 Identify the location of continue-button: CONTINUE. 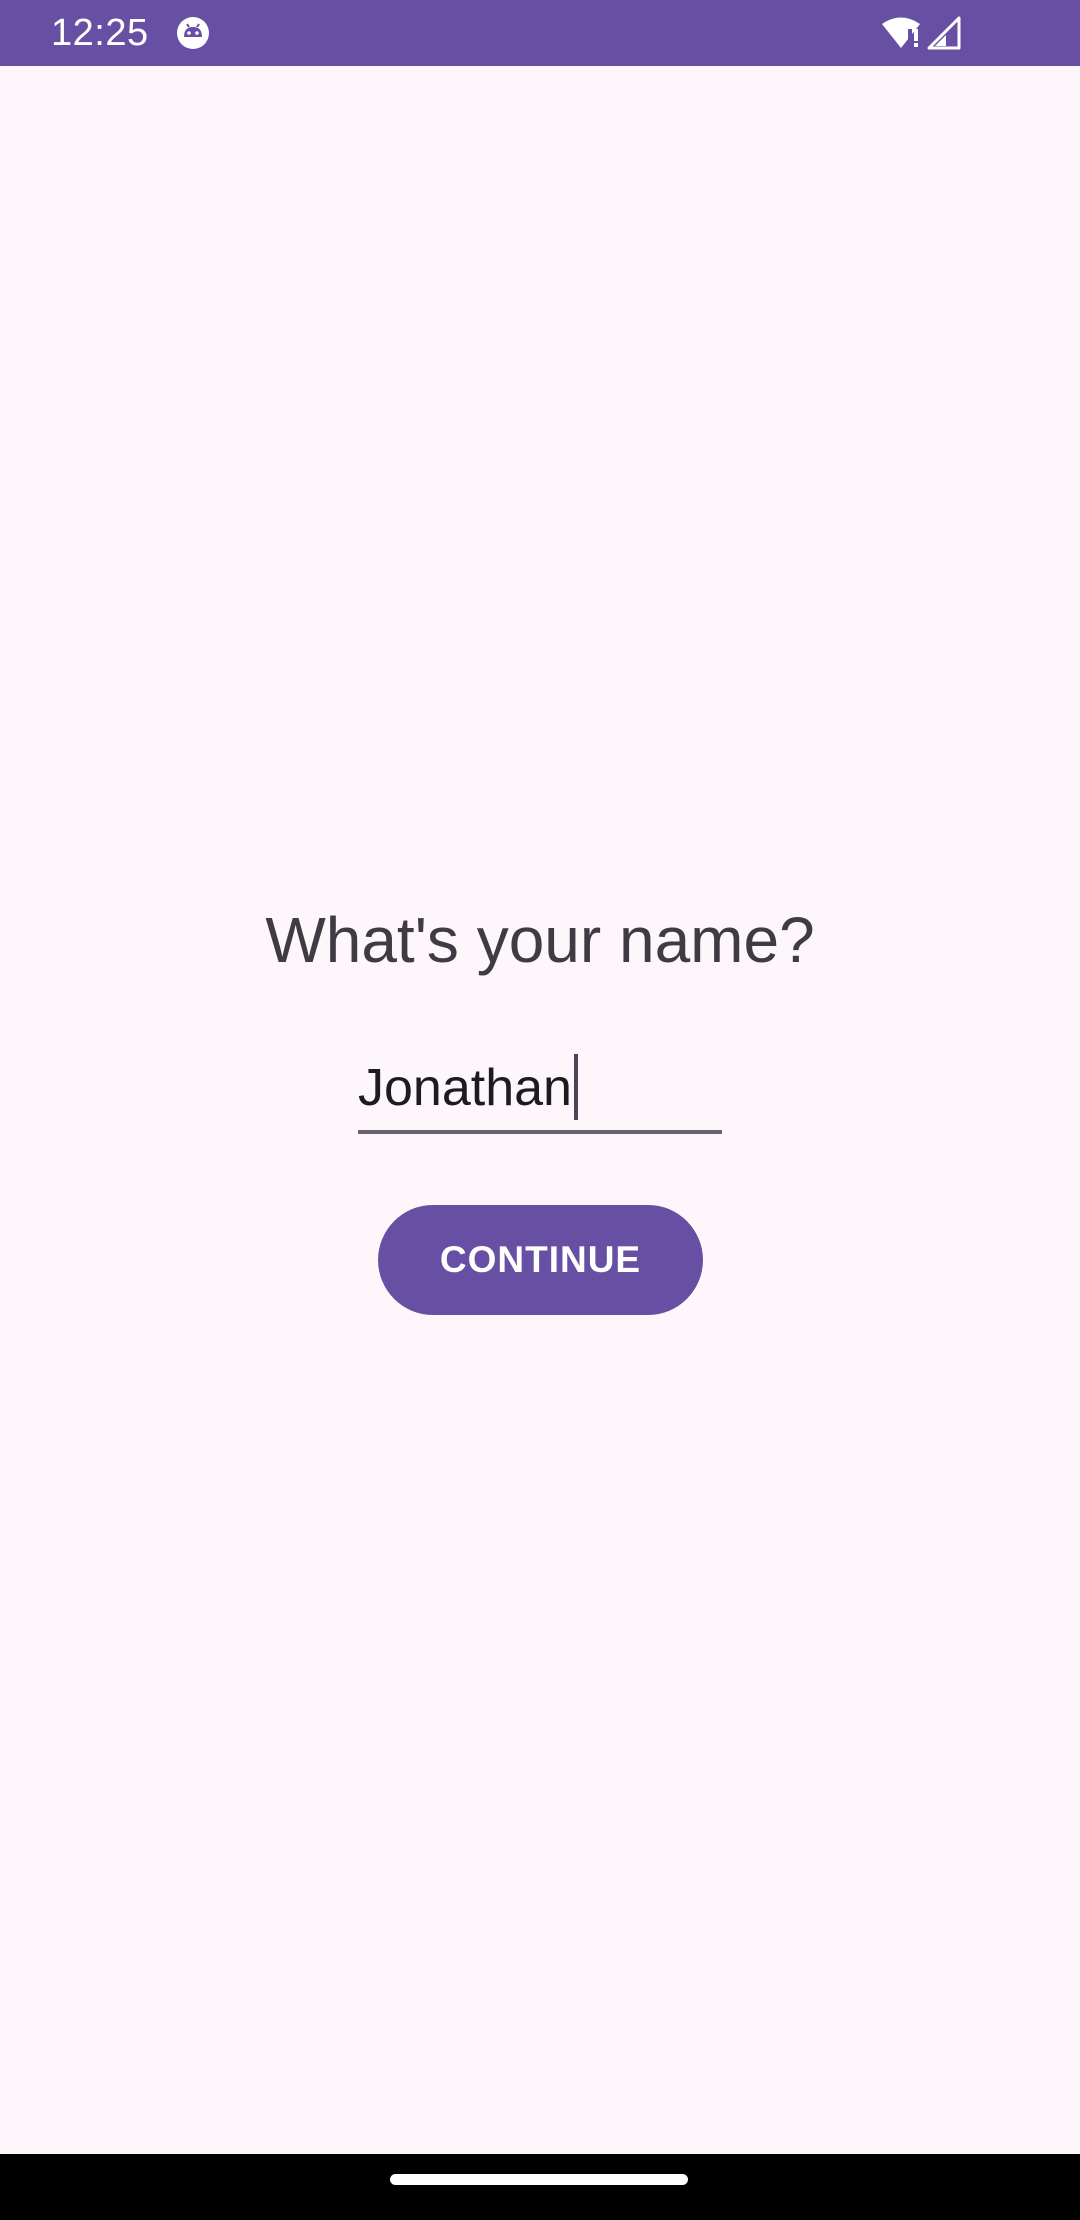
(540, 1260).